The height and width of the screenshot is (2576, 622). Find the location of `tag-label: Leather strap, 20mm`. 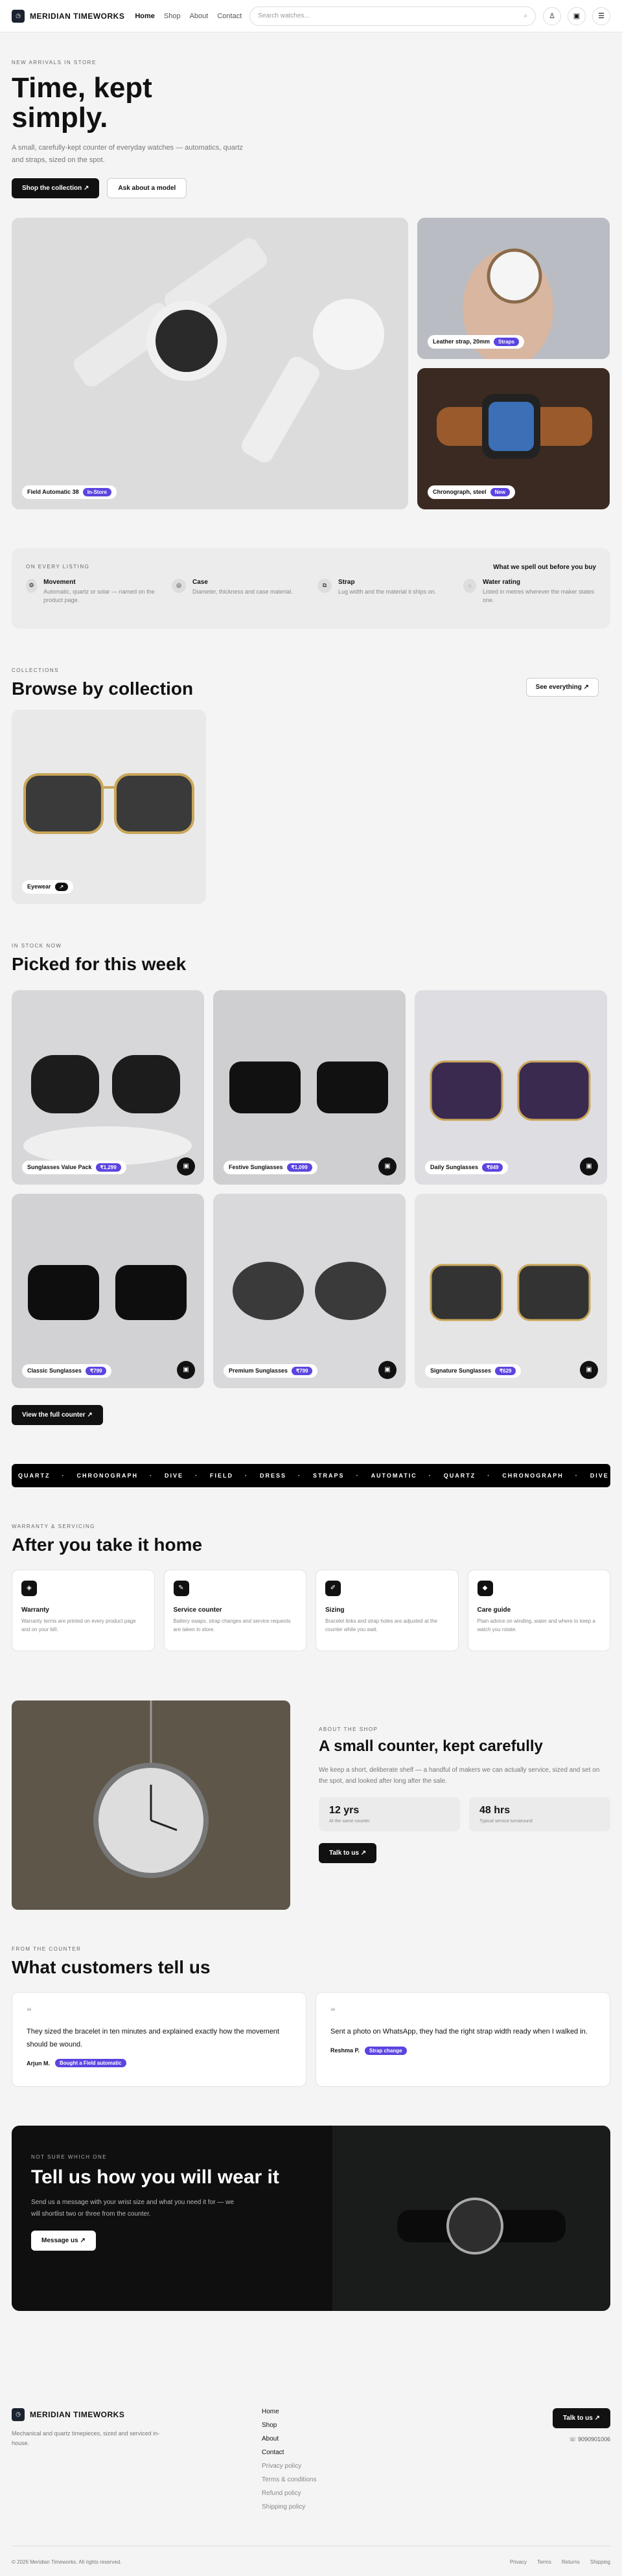

tag-label: Leather strap, 20mm is located at coordinates (461, 342).